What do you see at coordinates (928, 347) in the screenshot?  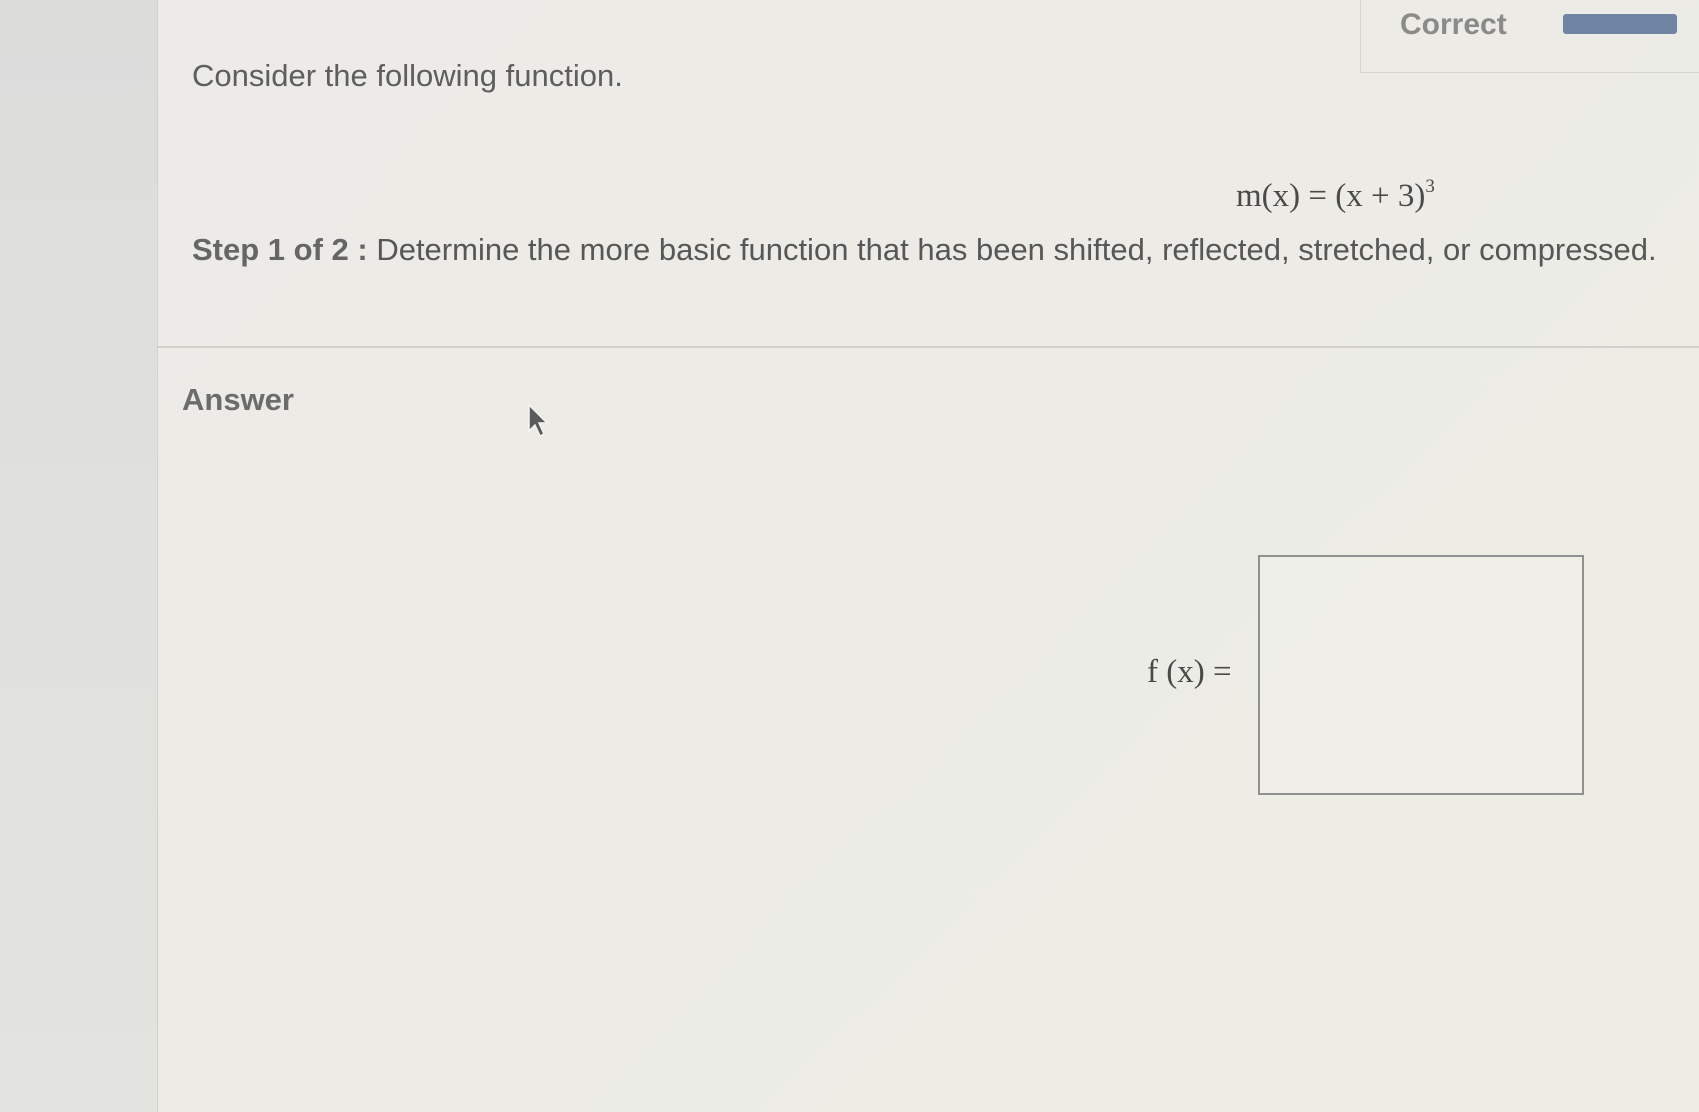 I see `section-divider` at bounding box center [928, 347].